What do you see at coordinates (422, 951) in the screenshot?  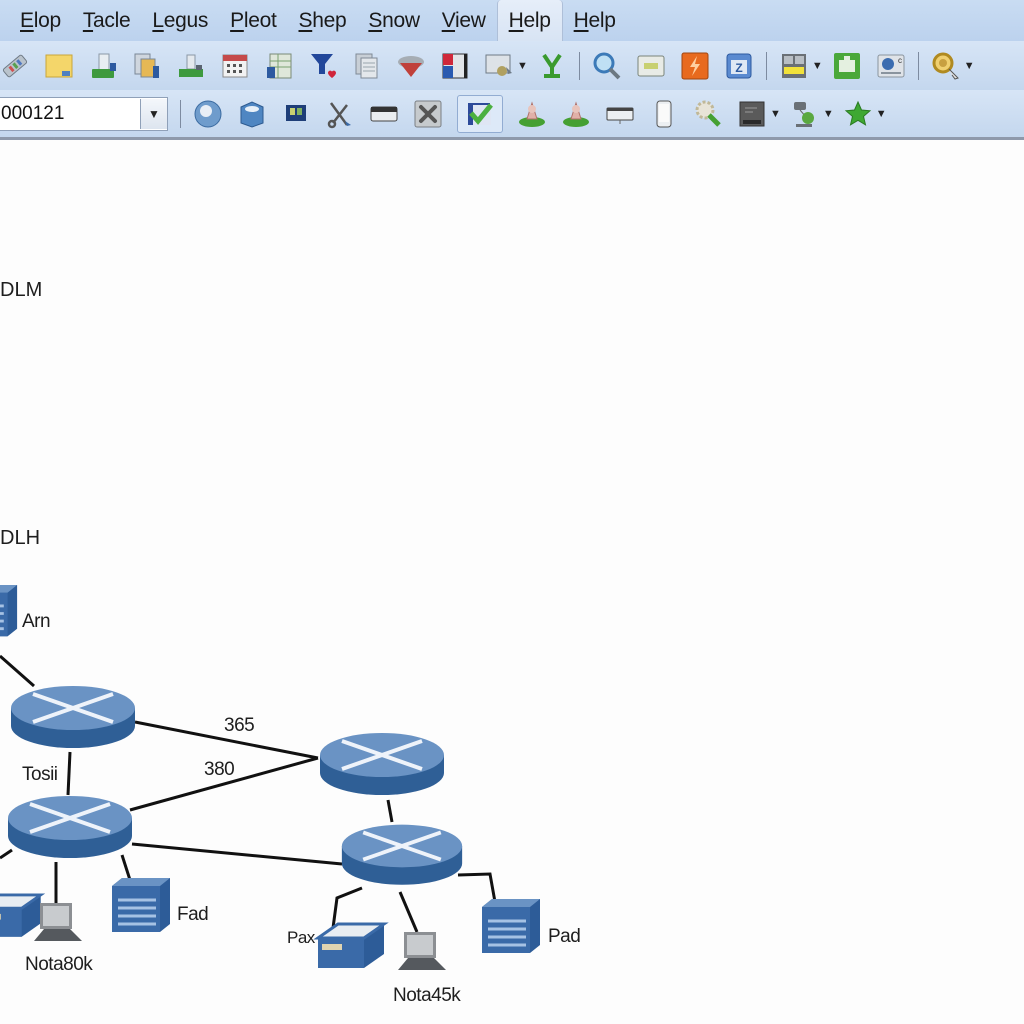 I see `laptop-nota45k` at bounding box center [422, 951].